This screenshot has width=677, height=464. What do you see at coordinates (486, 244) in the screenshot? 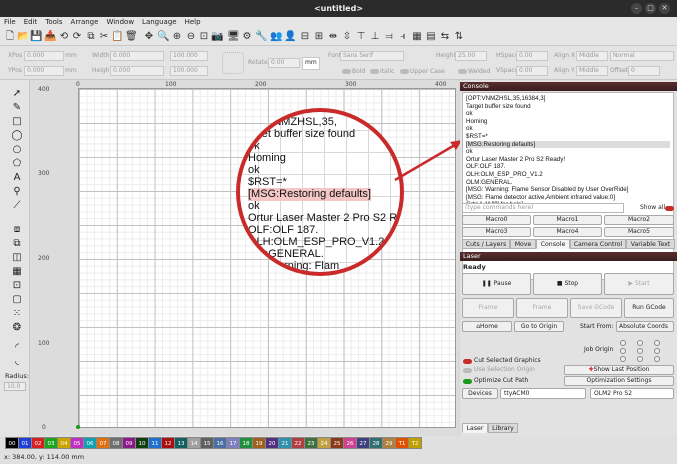
I see `tab-cuts-layers: Cuts / Layers` at bounding box center [486, 244].